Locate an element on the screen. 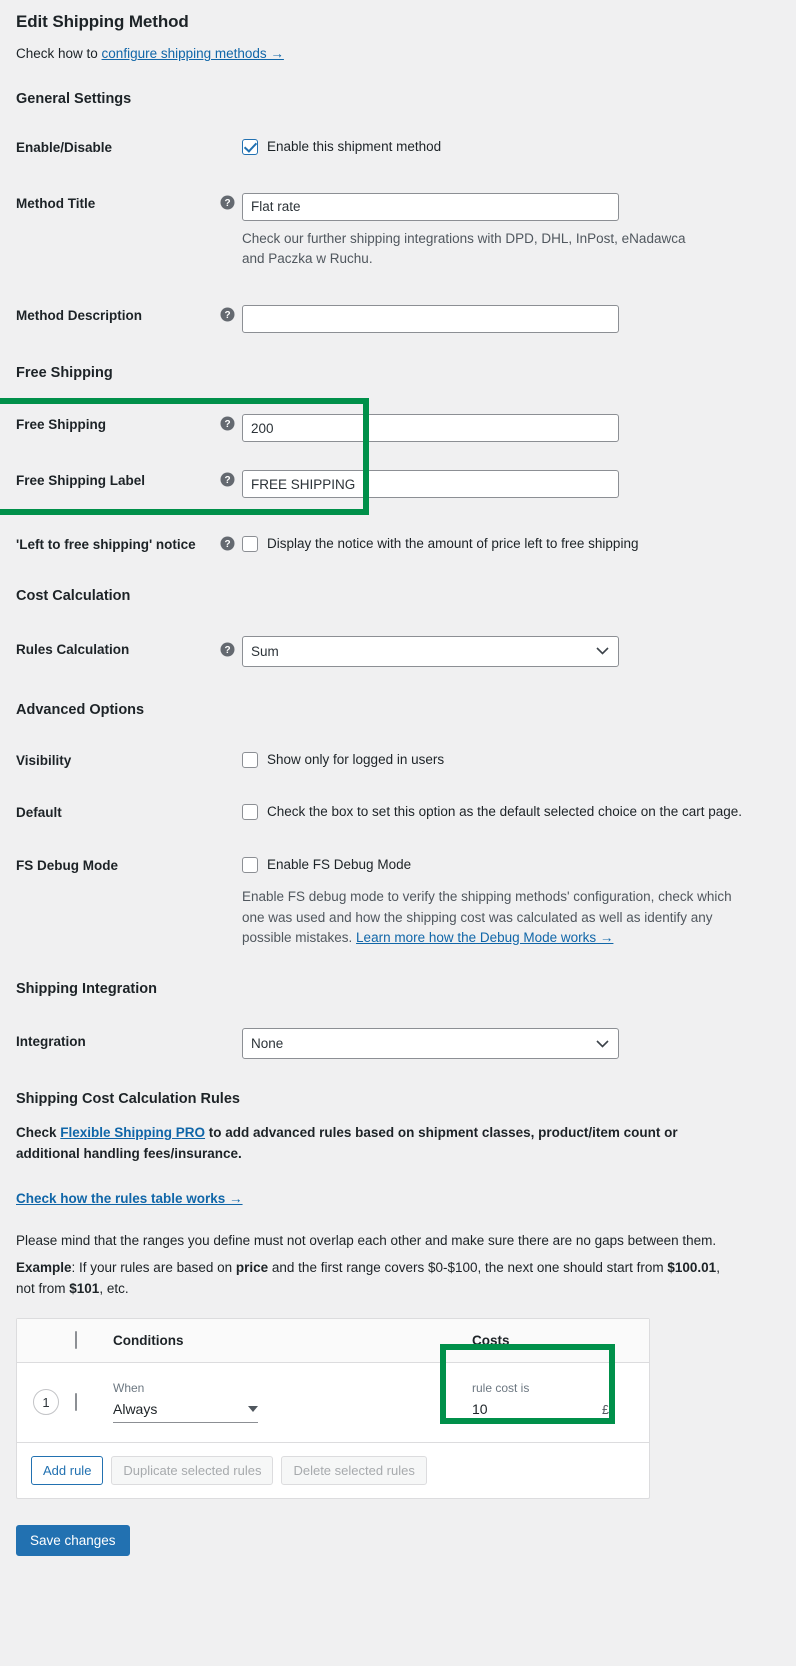 This screenshot has width=796, height=1666. when-label: When is located at coordinates (129, 1388).